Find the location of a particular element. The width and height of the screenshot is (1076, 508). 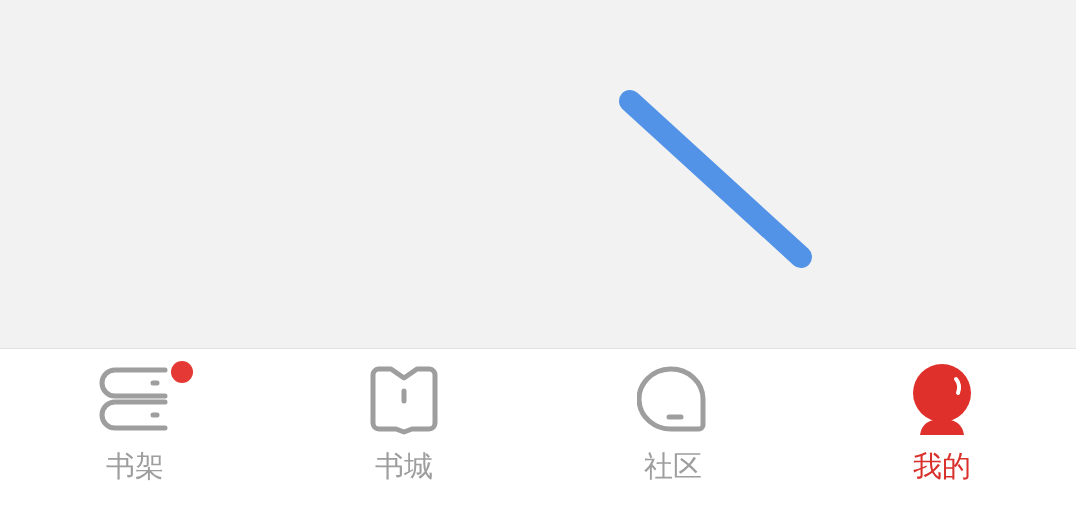

tab-label: 社区 is located at coordinates (672, 466).